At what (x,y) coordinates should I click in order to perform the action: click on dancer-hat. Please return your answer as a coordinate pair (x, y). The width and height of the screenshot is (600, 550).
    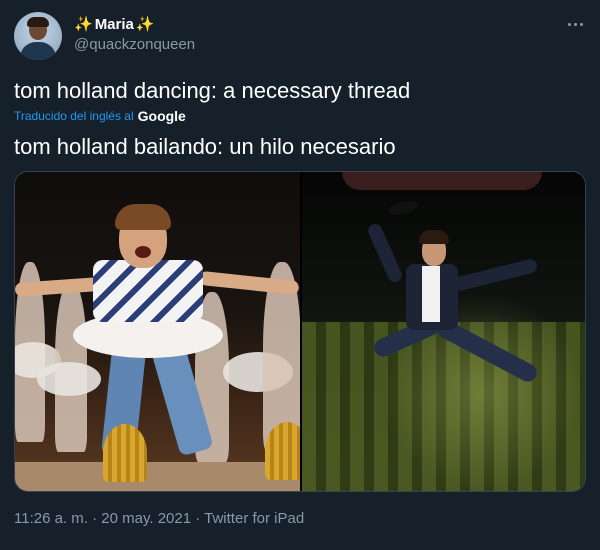
    Looking at the image, I should click on (403, 208).